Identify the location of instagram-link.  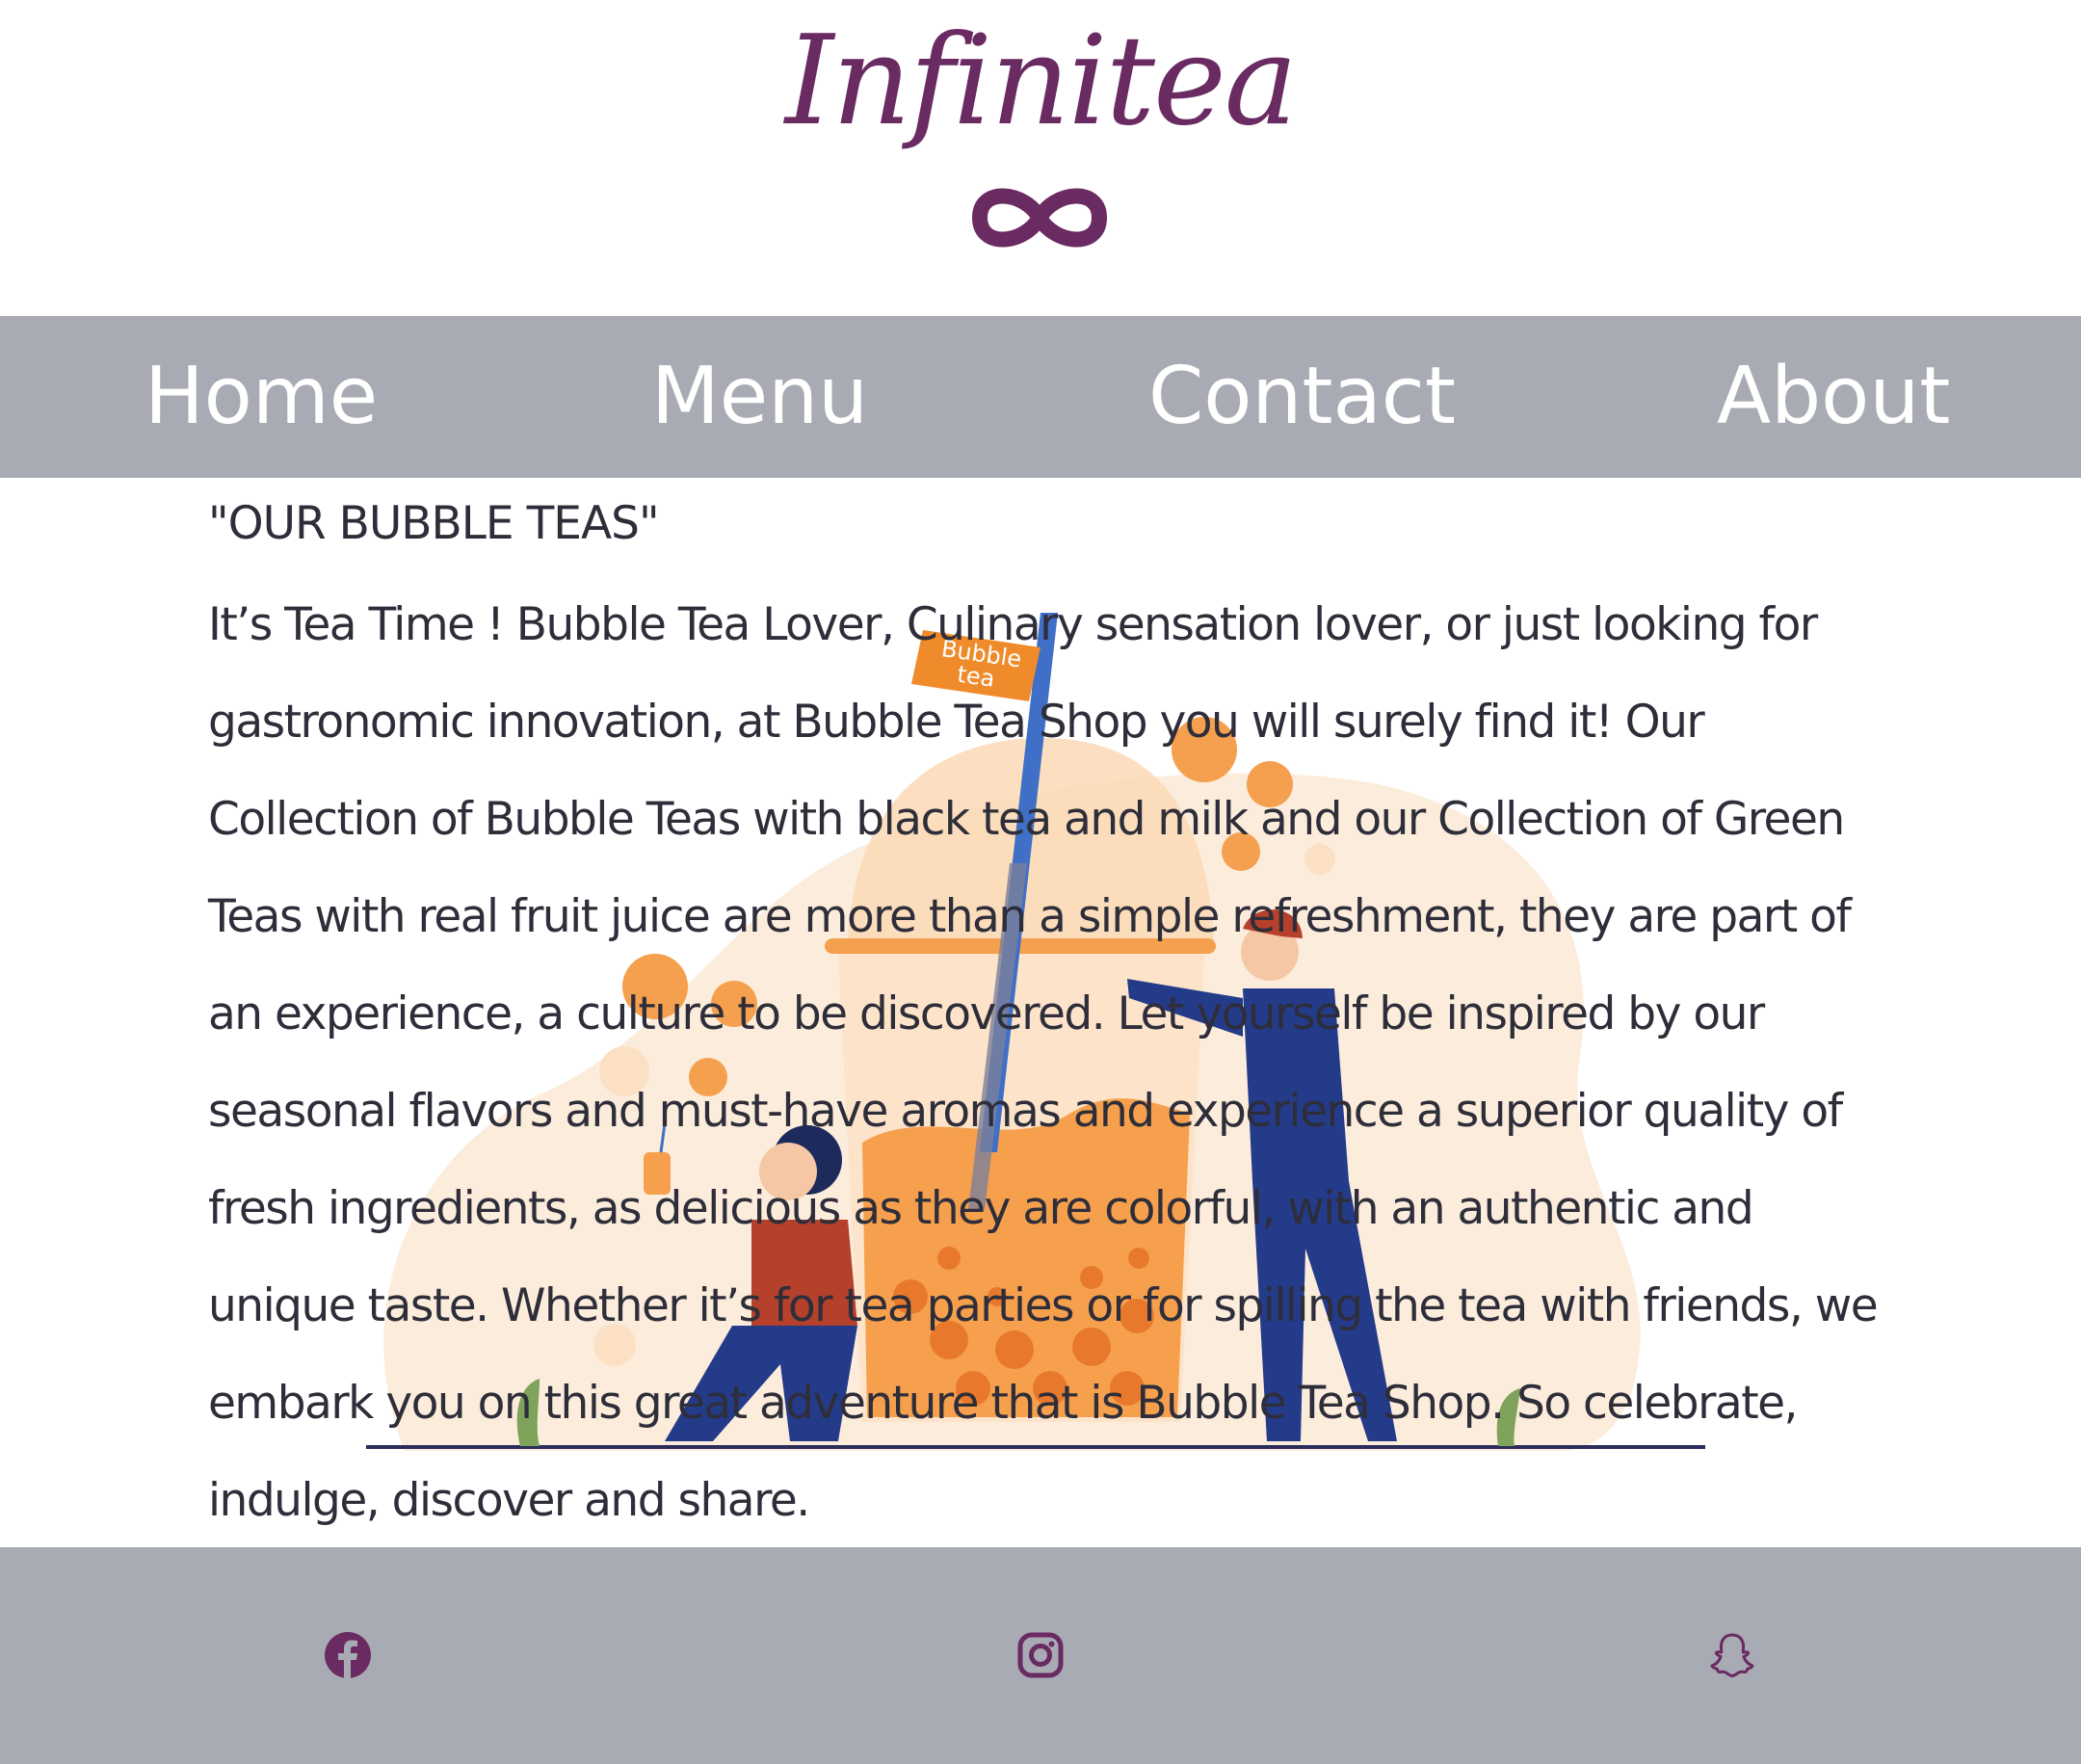
(1040, 1655).